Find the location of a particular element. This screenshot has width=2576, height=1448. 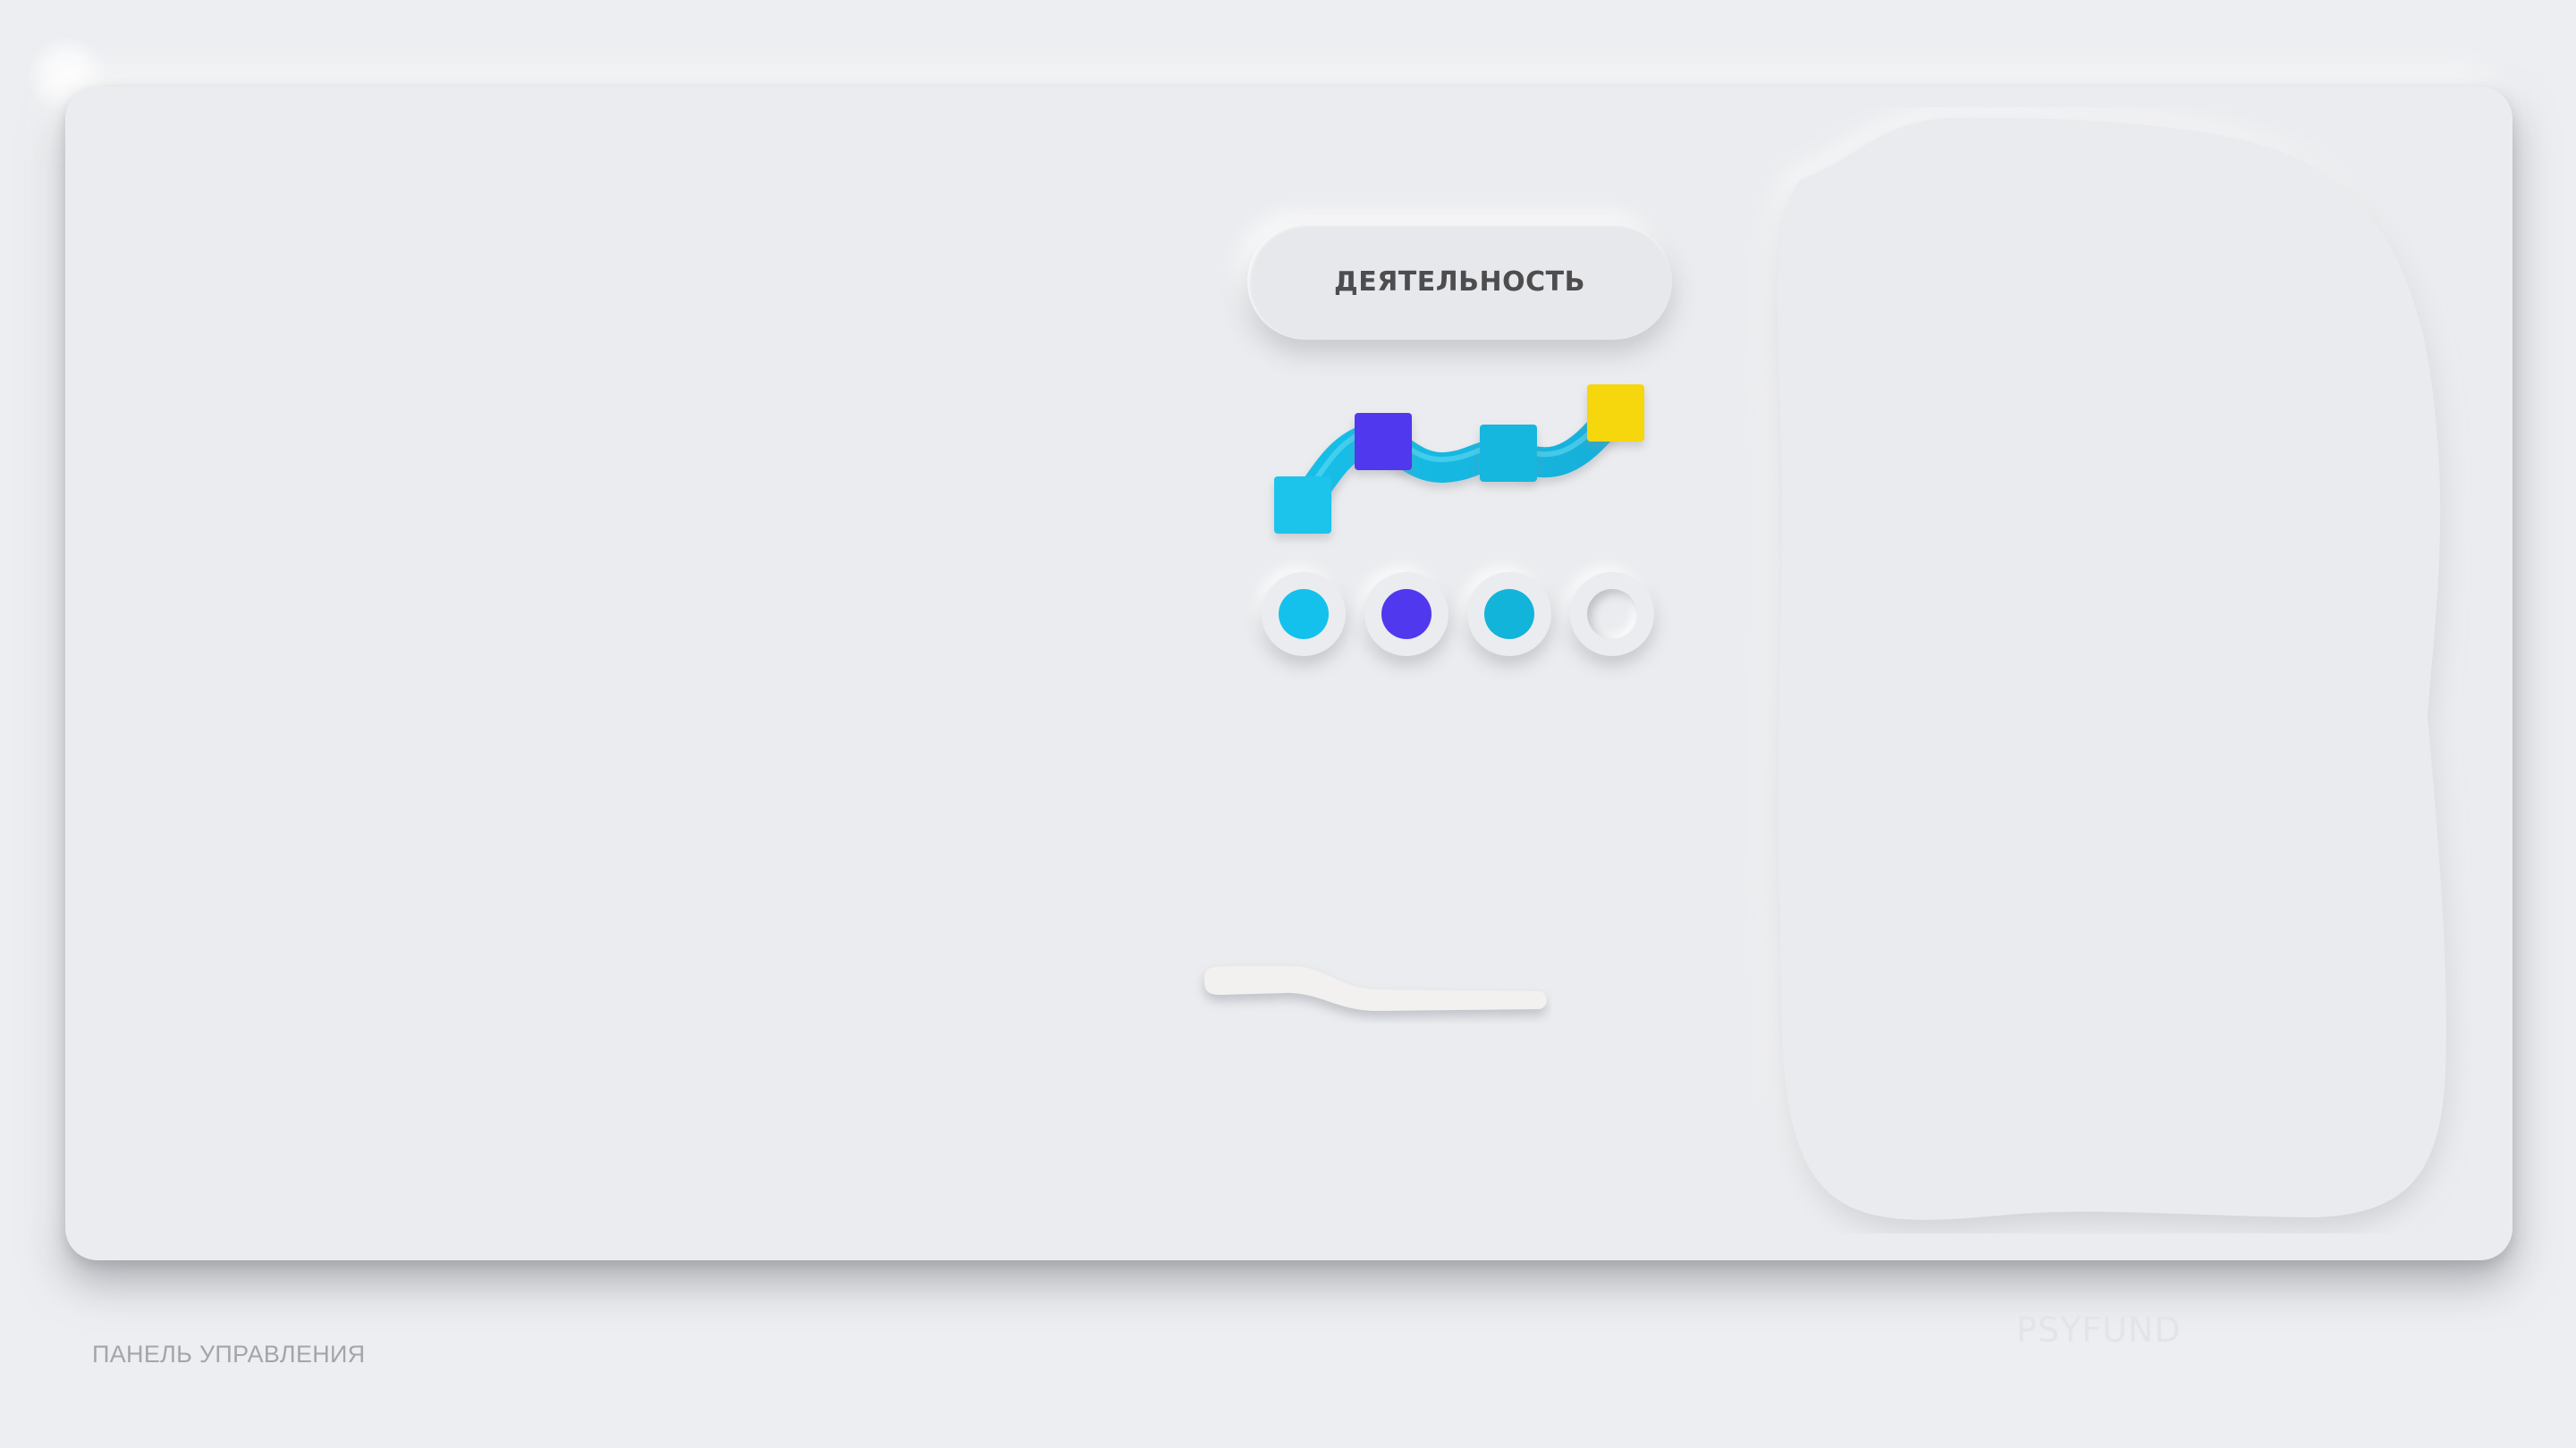

activity-path-icon is located at coordinates (1459, 459).